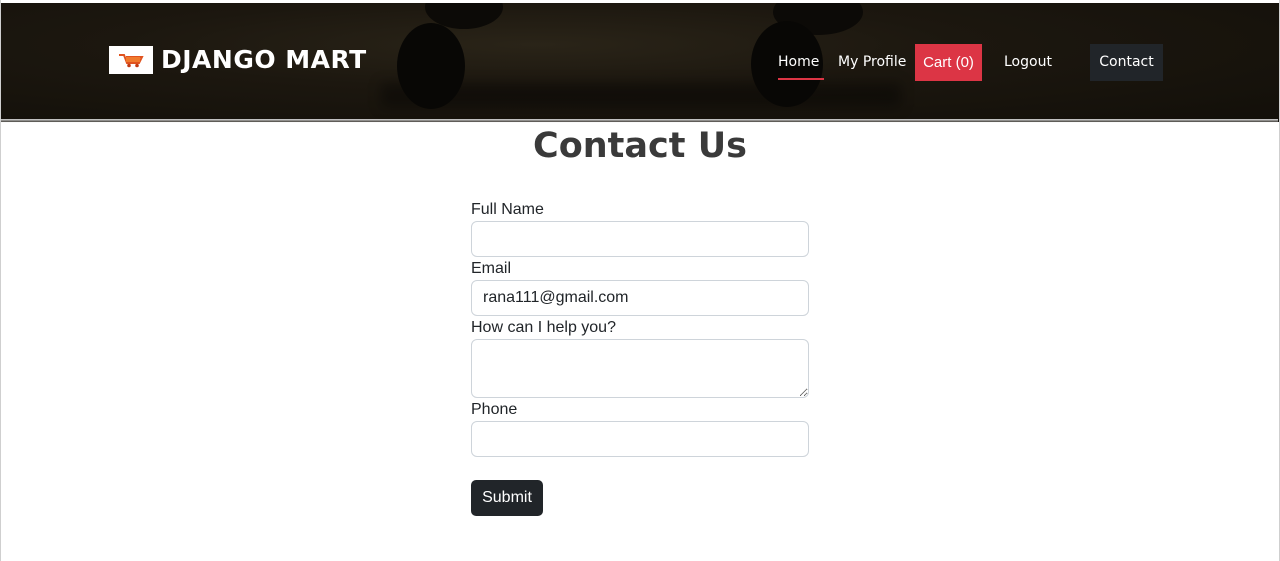 The image size is (1280, 561). What do you see at coordinates (640, 146) in the screenshot?
I see `page-title: Contact Us` at bounding box center [640, 146].